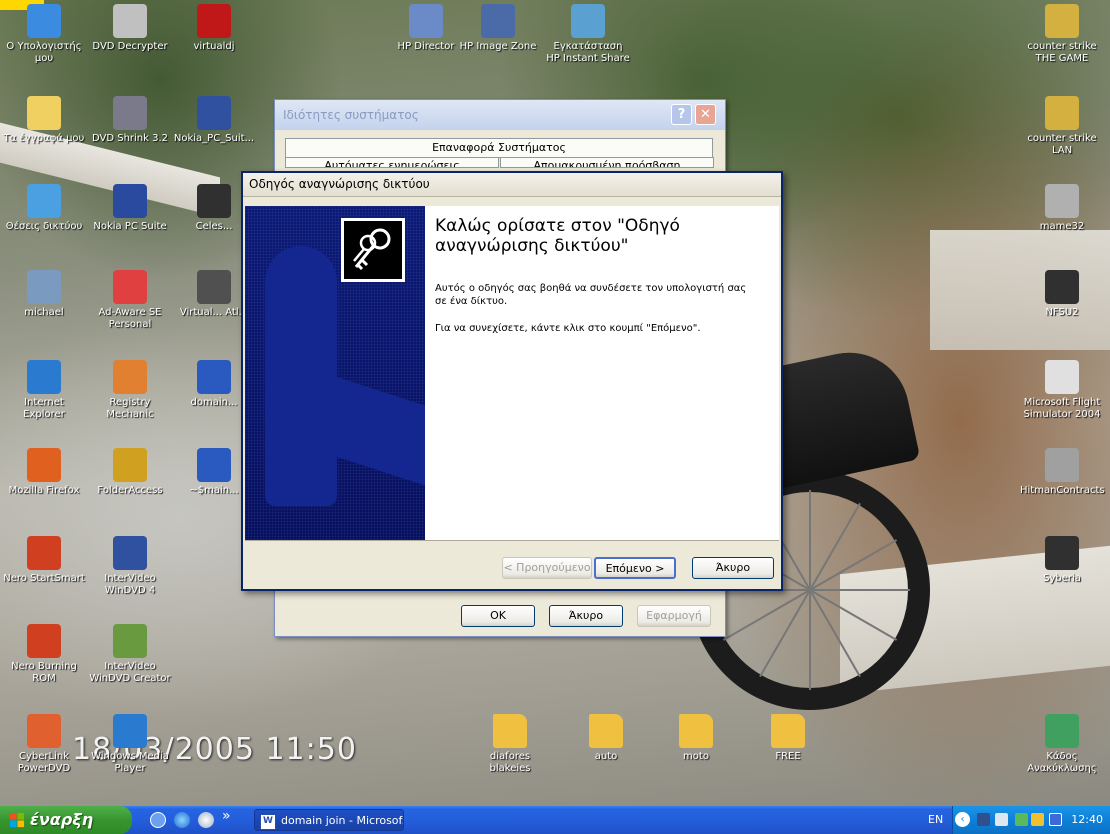 The width and height of the screenshot is (1110, 834). Describe the element at coordinates (335, 373) in the screenshot. I see `wizard-side-banner` at that location.